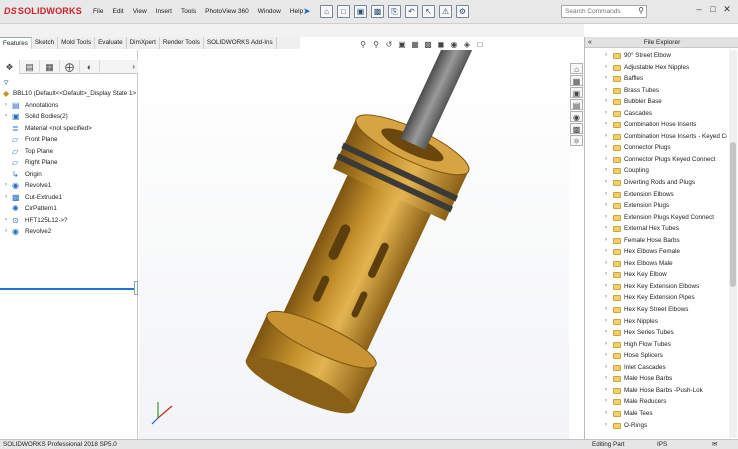  What do you see at coordinates (599, 11) in the screenshot?
I see `search-commands-input` at bounding box center [599, 11].